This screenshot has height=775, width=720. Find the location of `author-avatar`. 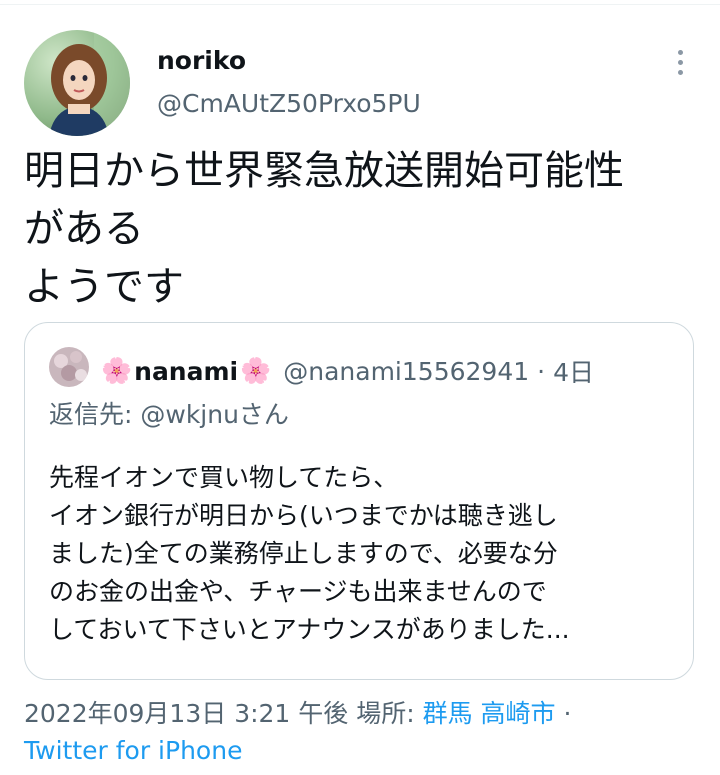

author-avatar is located at coordinates (77, 83).